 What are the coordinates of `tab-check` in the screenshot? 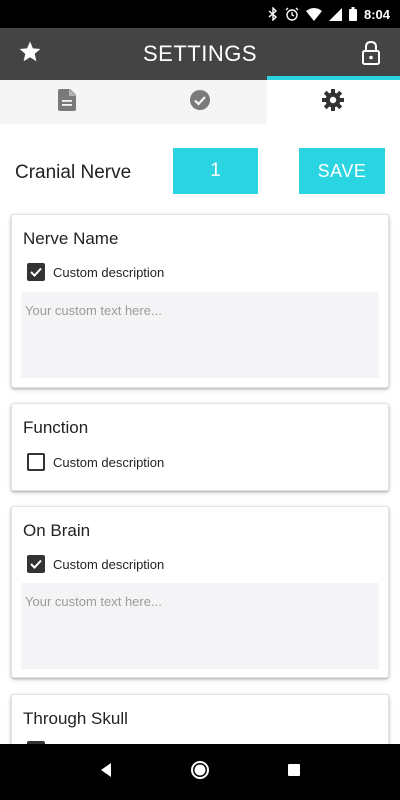 It's located at (199, 102).